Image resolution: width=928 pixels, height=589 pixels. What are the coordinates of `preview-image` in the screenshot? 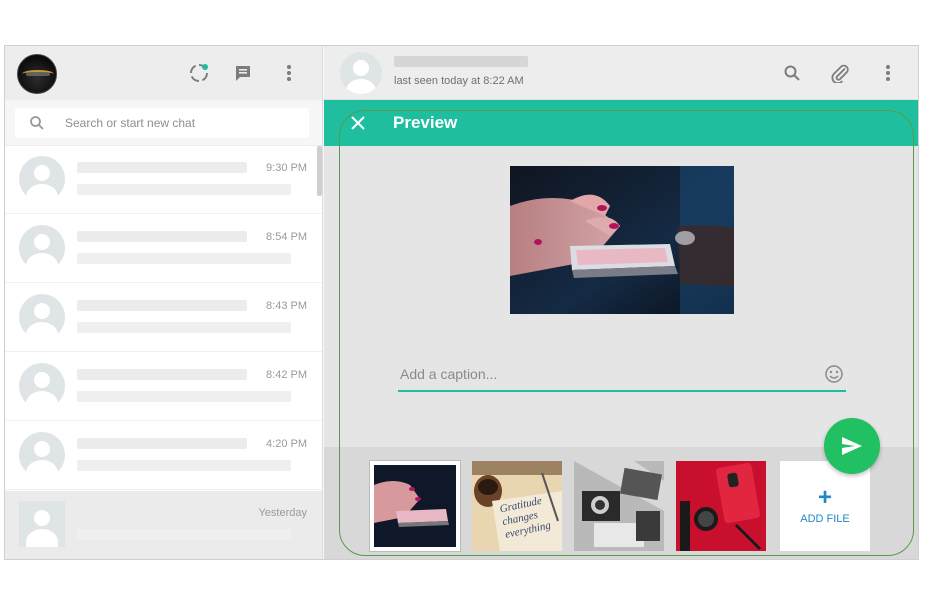 It's located at (622, 240).